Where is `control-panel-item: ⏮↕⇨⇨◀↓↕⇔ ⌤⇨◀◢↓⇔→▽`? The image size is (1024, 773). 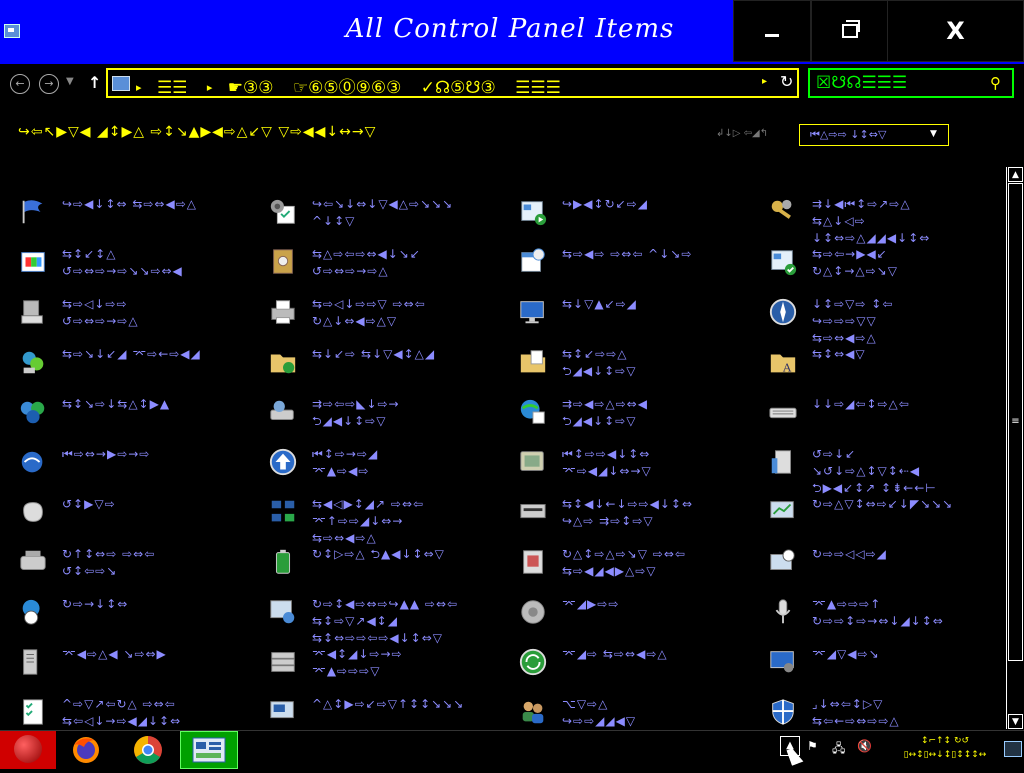 control-panel-item: ⏮↕⇨⇨◀↓↕⇔ ⌤⇨◀◢↓⇔→▽ is located at coordinates (635, 465).